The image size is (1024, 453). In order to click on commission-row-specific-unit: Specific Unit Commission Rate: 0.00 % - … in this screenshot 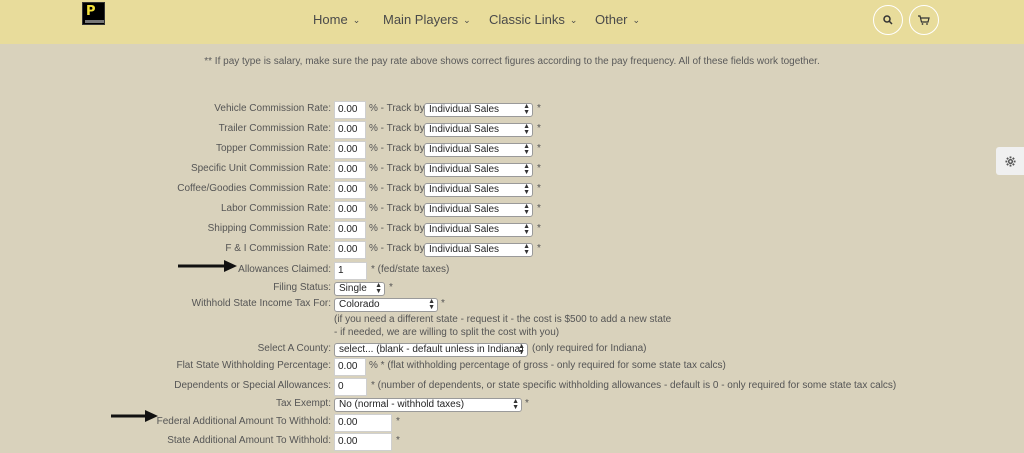, I will do `click(512, 170)`.